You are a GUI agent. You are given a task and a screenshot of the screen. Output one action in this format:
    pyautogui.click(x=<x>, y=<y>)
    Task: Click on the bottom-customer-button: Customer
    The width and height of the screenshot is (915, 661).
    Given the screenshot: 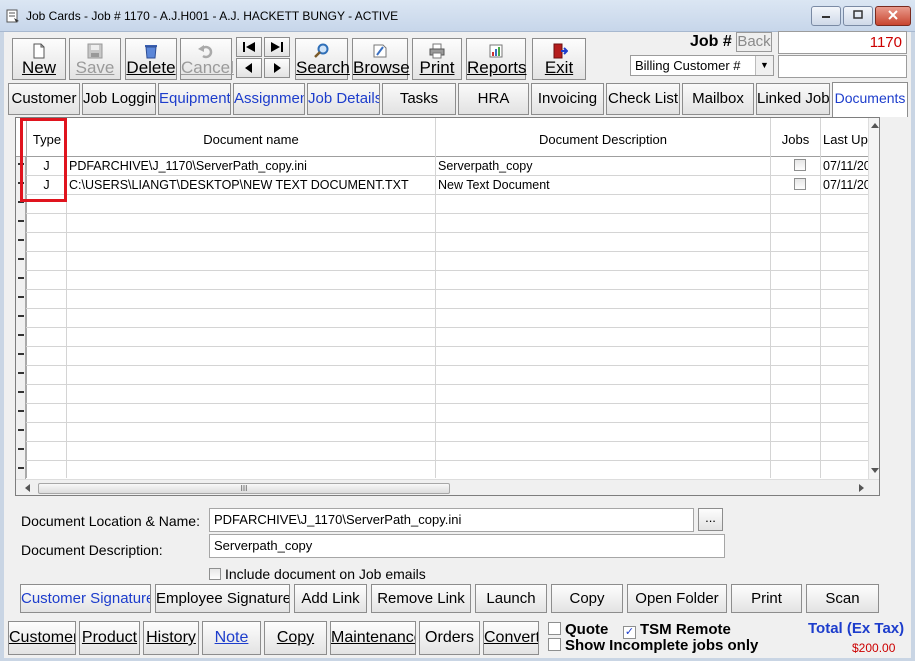 What is the action you would take?
    pyautogui.click(x=42, y=638)
    